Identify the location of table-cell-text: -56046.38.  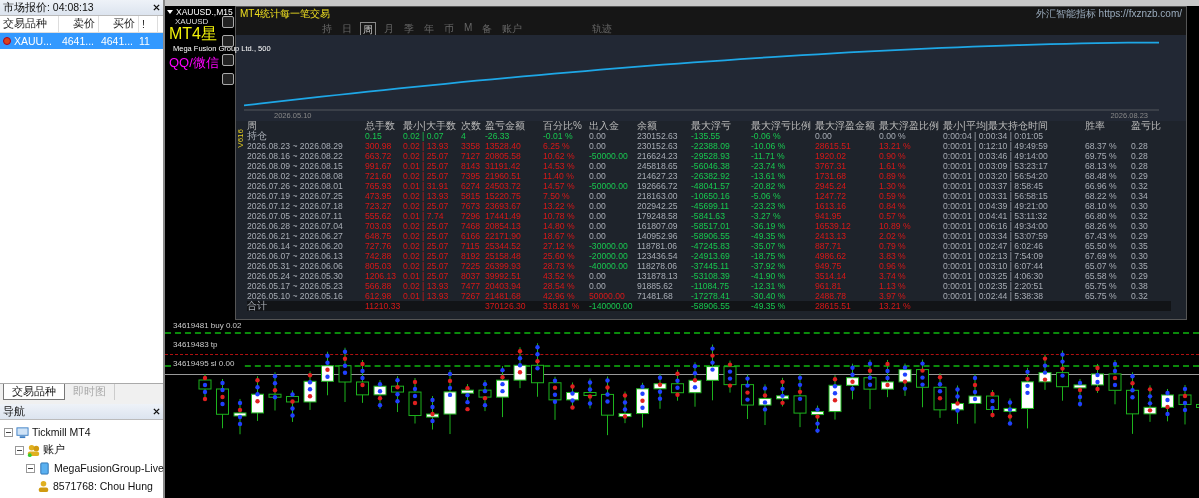
(711, 166).